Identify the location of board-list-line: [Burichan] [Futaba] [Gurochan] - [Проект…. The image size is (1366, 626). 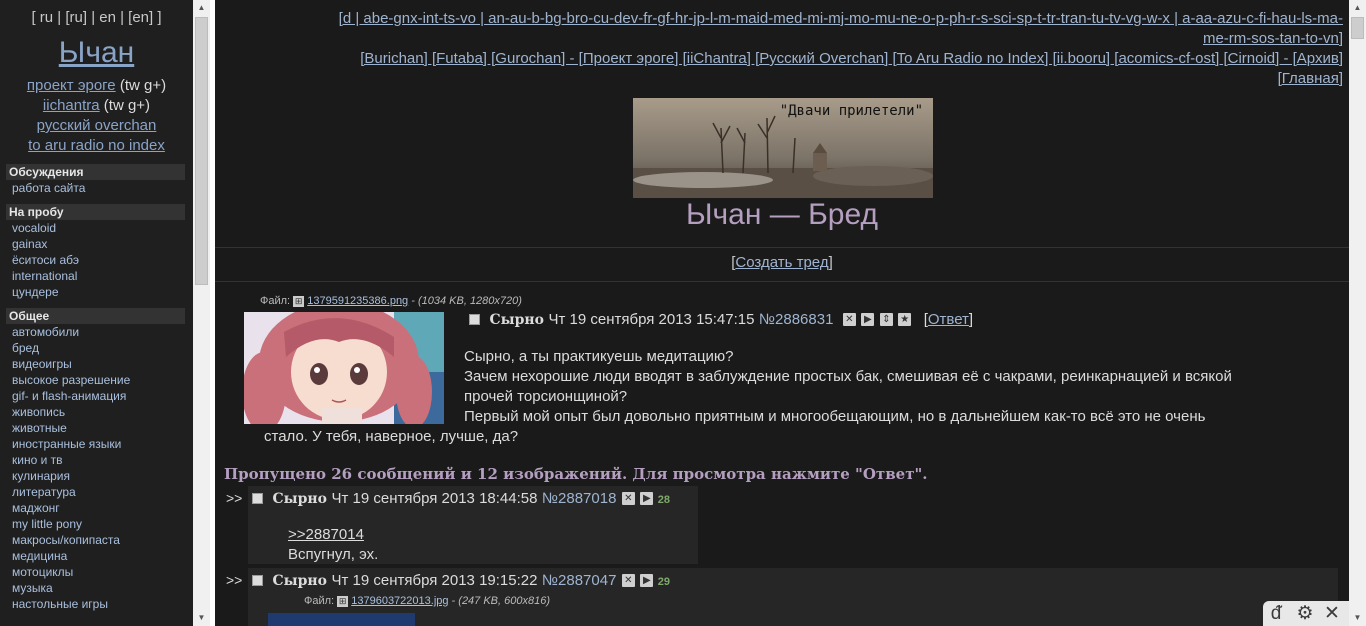
(799, 59).